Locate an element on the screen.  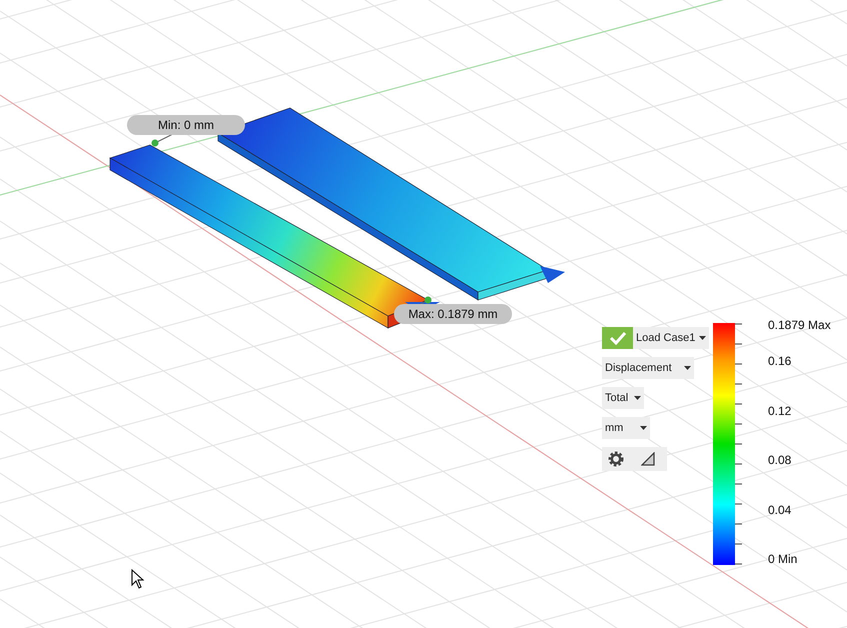
cursor-icon is located at coordinates (138, 579).